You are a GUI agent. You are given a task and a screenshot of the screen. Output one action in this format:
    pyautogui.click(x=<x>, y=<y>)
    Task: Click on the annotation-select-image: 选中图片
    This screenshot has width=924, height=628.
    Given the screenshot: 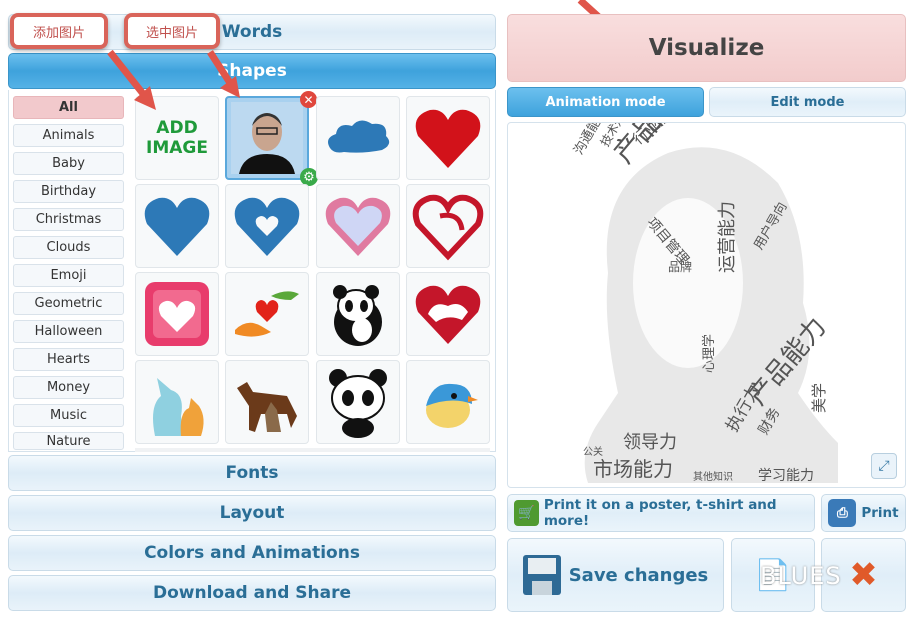 What is the action you would take?
    pyautogui.click(x=172, y=31)
    